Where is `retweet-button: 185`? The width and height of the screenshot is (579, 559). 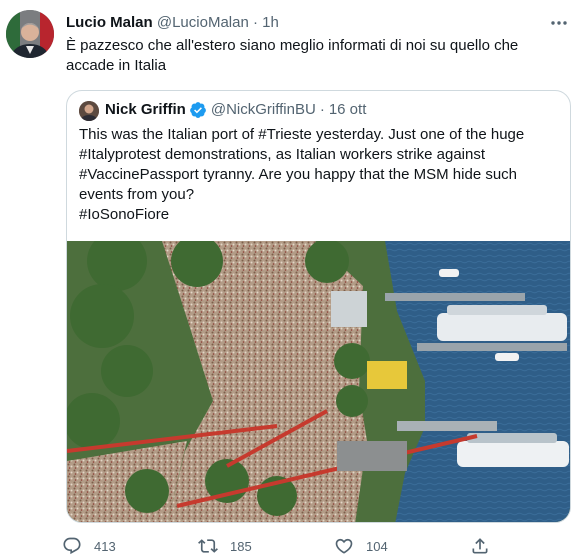
retweet-button: 185 is located at coordinates (225, 546).